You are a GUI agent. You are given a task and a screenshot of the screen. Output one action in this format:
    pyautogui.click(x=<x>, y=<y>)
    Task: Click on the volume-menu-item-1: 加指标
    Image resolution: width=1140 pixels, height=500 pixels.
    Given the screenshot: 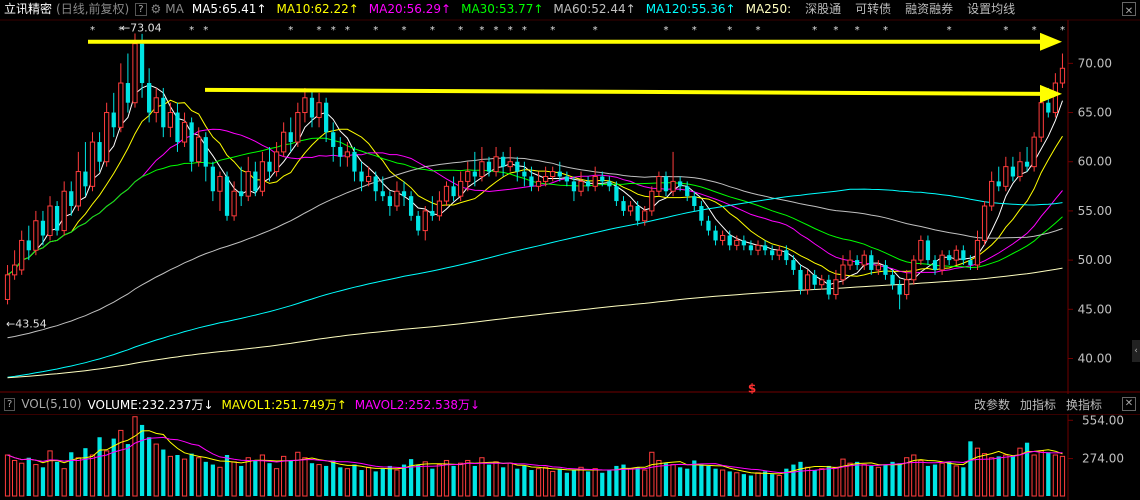 What is the action you would take?
    pyautogui.click(x=1038, y=405)
    